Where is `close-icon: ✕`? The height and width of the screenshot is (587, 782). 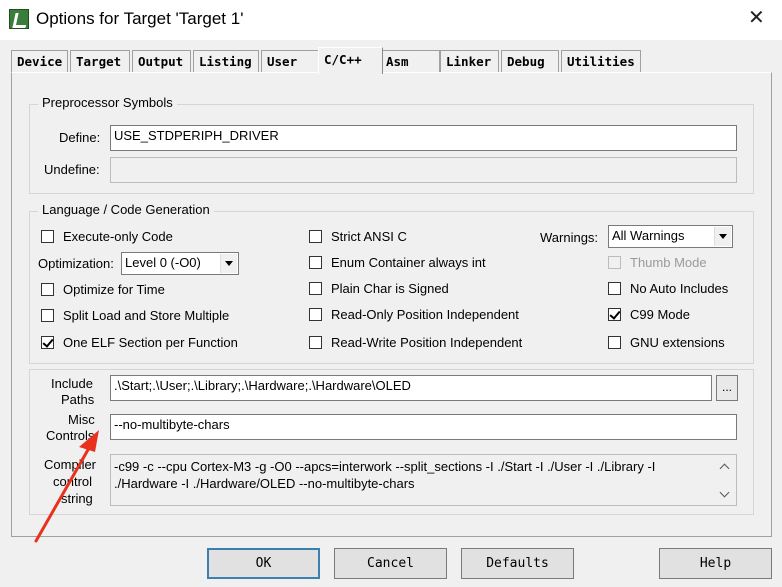
close-icon: ✕ is located at coordinates (756, 18).